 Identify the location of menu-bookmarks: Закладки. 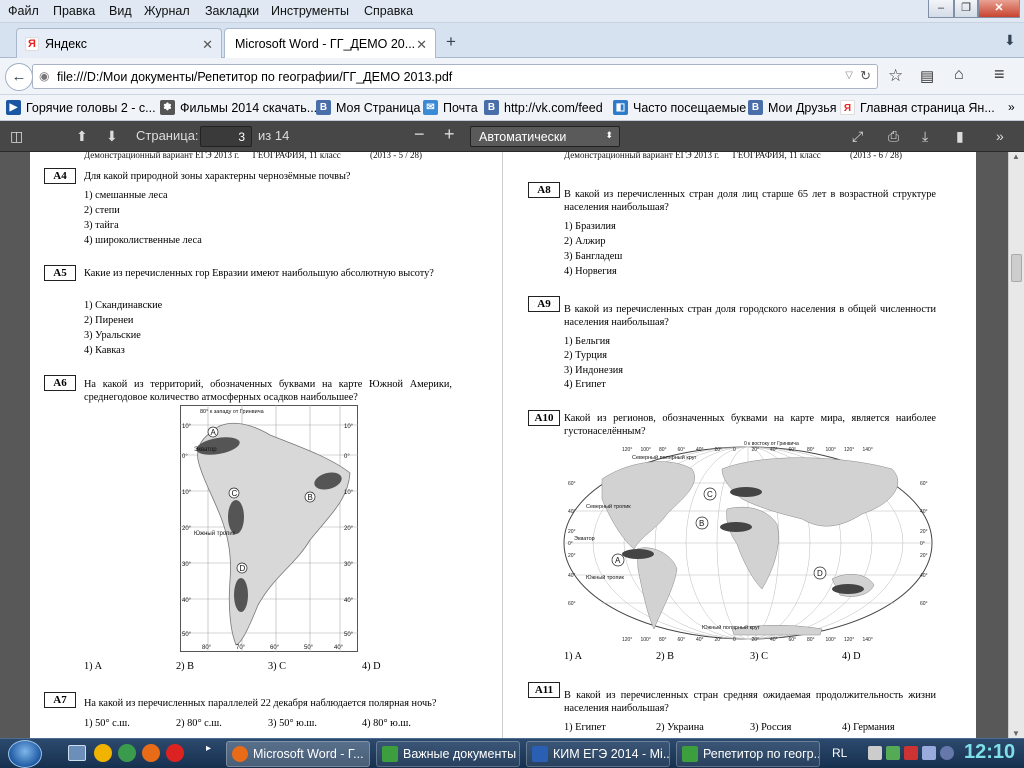
(232, 11).